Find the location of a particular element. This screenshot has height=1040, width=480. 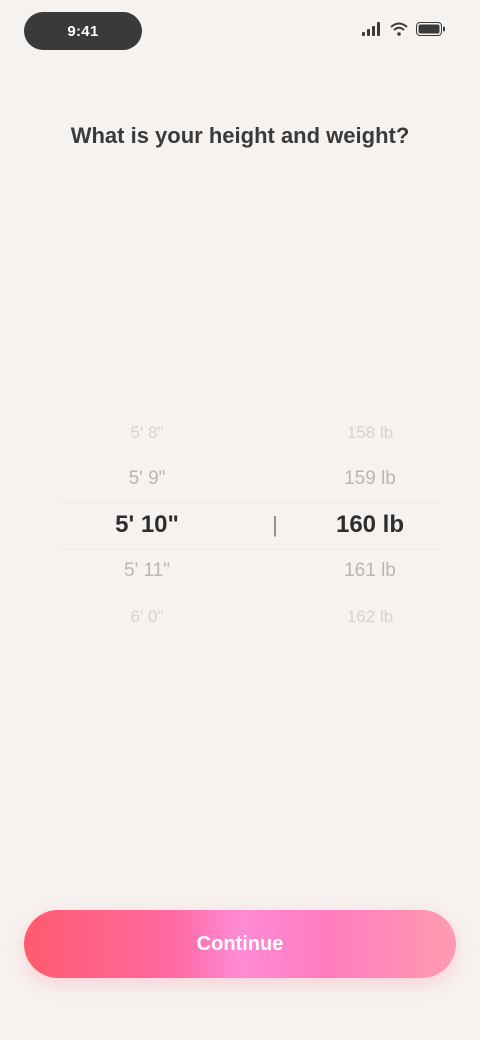

signal-icon is located at coordinates (371, 29).